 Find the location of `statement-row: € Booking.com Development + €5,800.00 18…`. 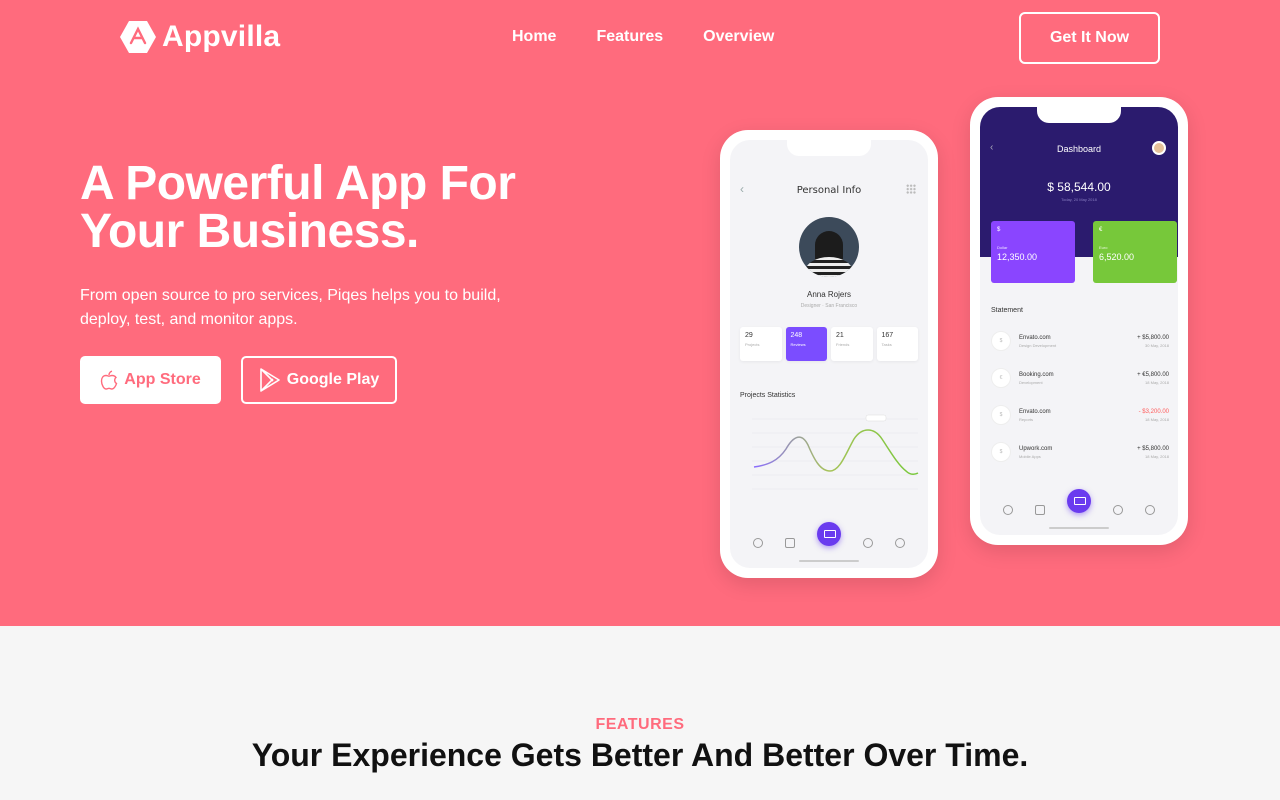

statement-row: € Booking.com Development + €5,800.00 18… is located at coordinates (1080, 378).